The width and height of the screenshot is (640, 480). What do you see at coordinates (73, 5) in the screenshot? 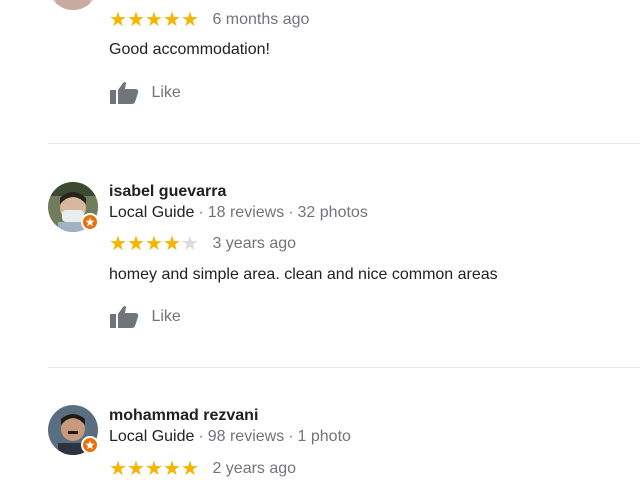
I see `avatar` at bounding box center [73, 5].